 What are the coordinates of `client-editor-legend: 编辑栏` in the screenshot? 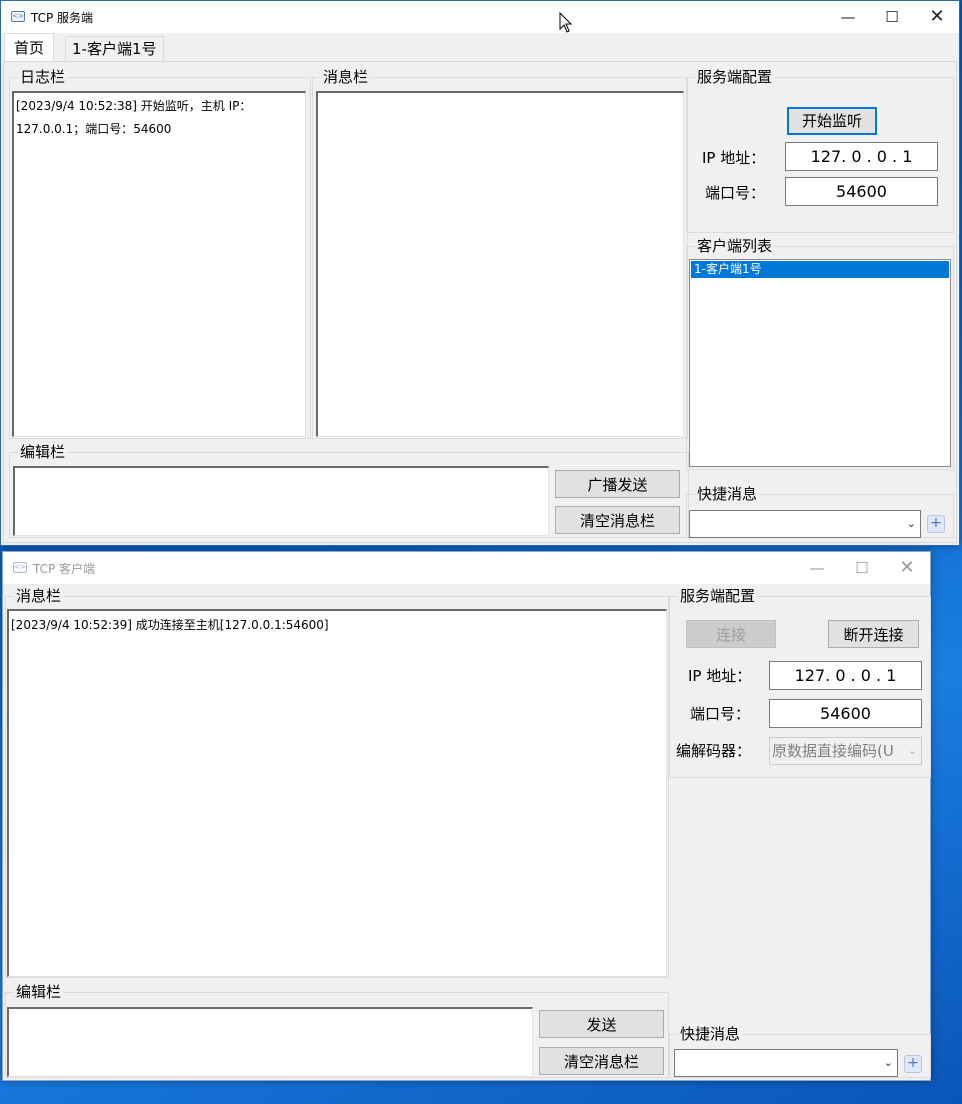 It's located at (39, 992).